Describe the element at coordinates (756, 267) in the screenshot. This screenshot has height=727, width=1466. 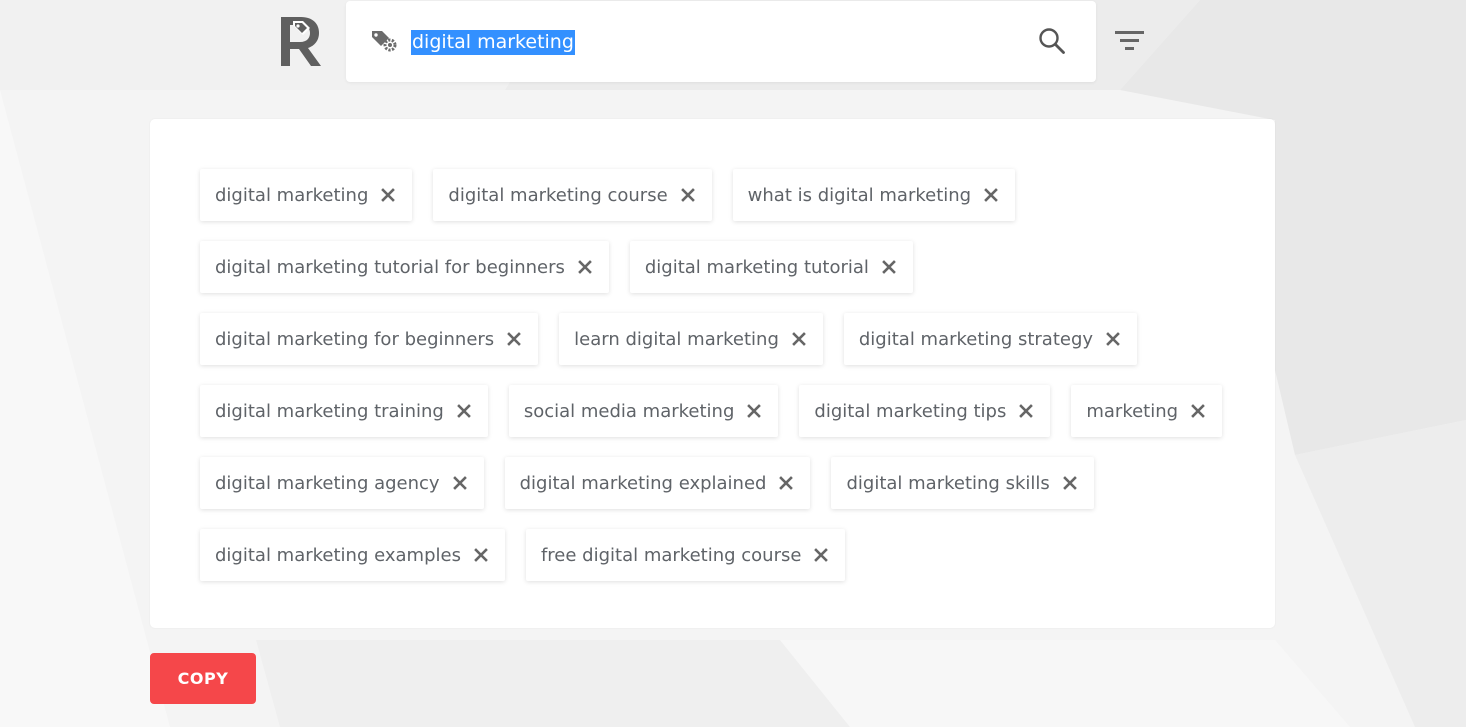
I see `tag-label: digital marketing tutorial` at that location.